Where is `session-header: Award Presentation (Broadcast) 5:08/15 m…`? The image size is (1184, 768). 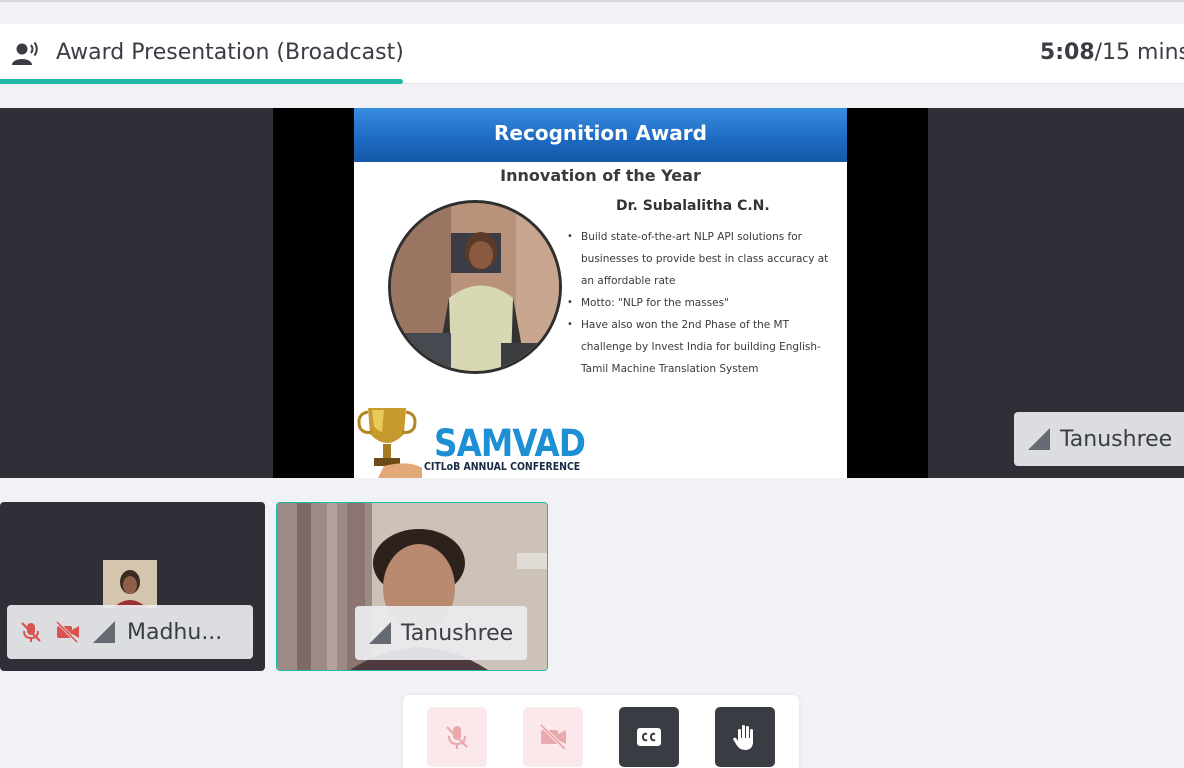 session-header: Award Presentation (Broadcast) 5:08/15 m… is located at coordinates (592, 54).